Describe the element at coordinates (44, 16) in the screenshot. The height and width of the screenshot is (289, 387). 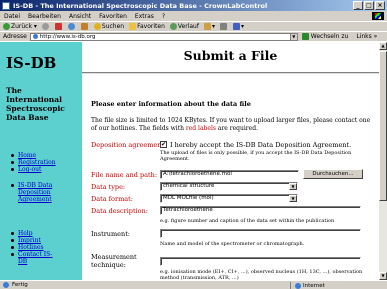
I see `menu-bearbeiten: Bearbeiten` at that location.